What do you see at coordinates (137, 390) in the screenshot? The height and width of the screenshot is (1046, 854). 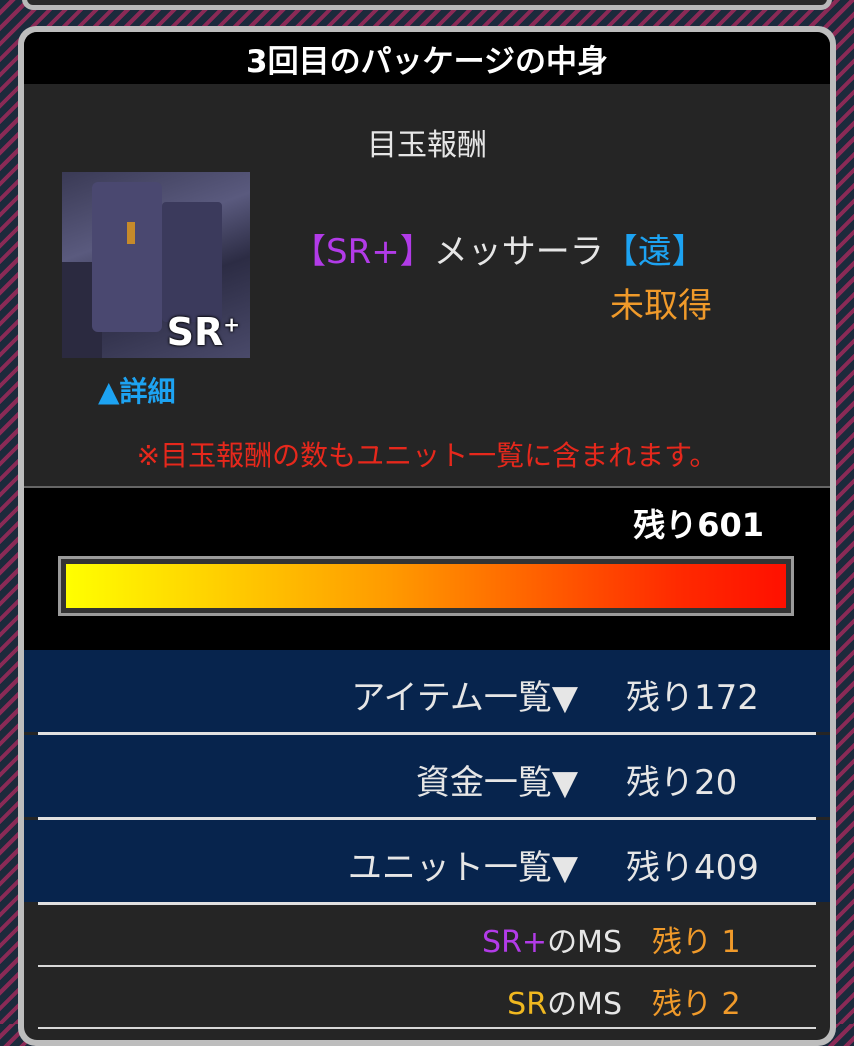 I see `detail-link: ▲詳細` at bounding box center [137, 390].